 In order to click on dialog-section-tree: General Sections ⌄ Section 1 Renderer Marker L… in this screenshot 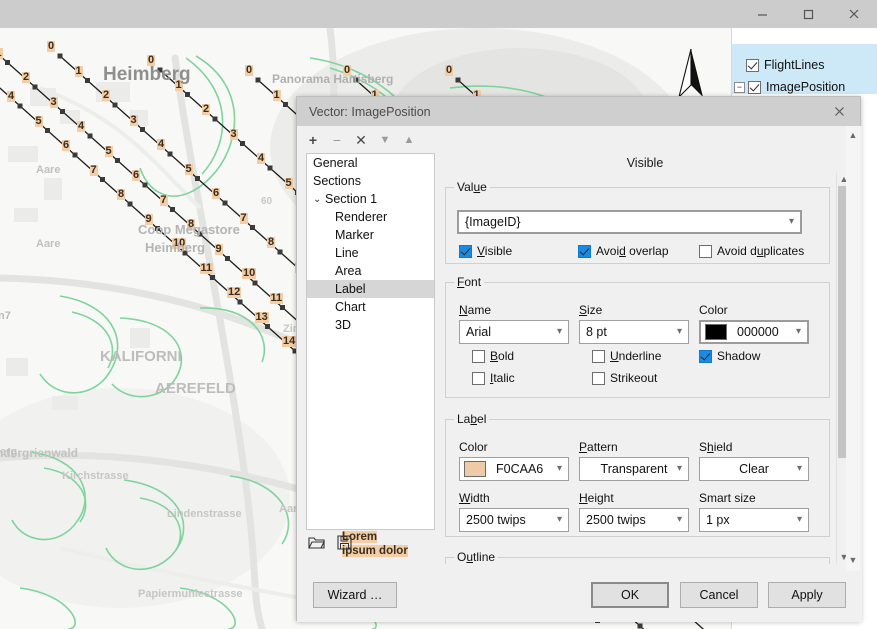, I will do `click(370, 355)`.